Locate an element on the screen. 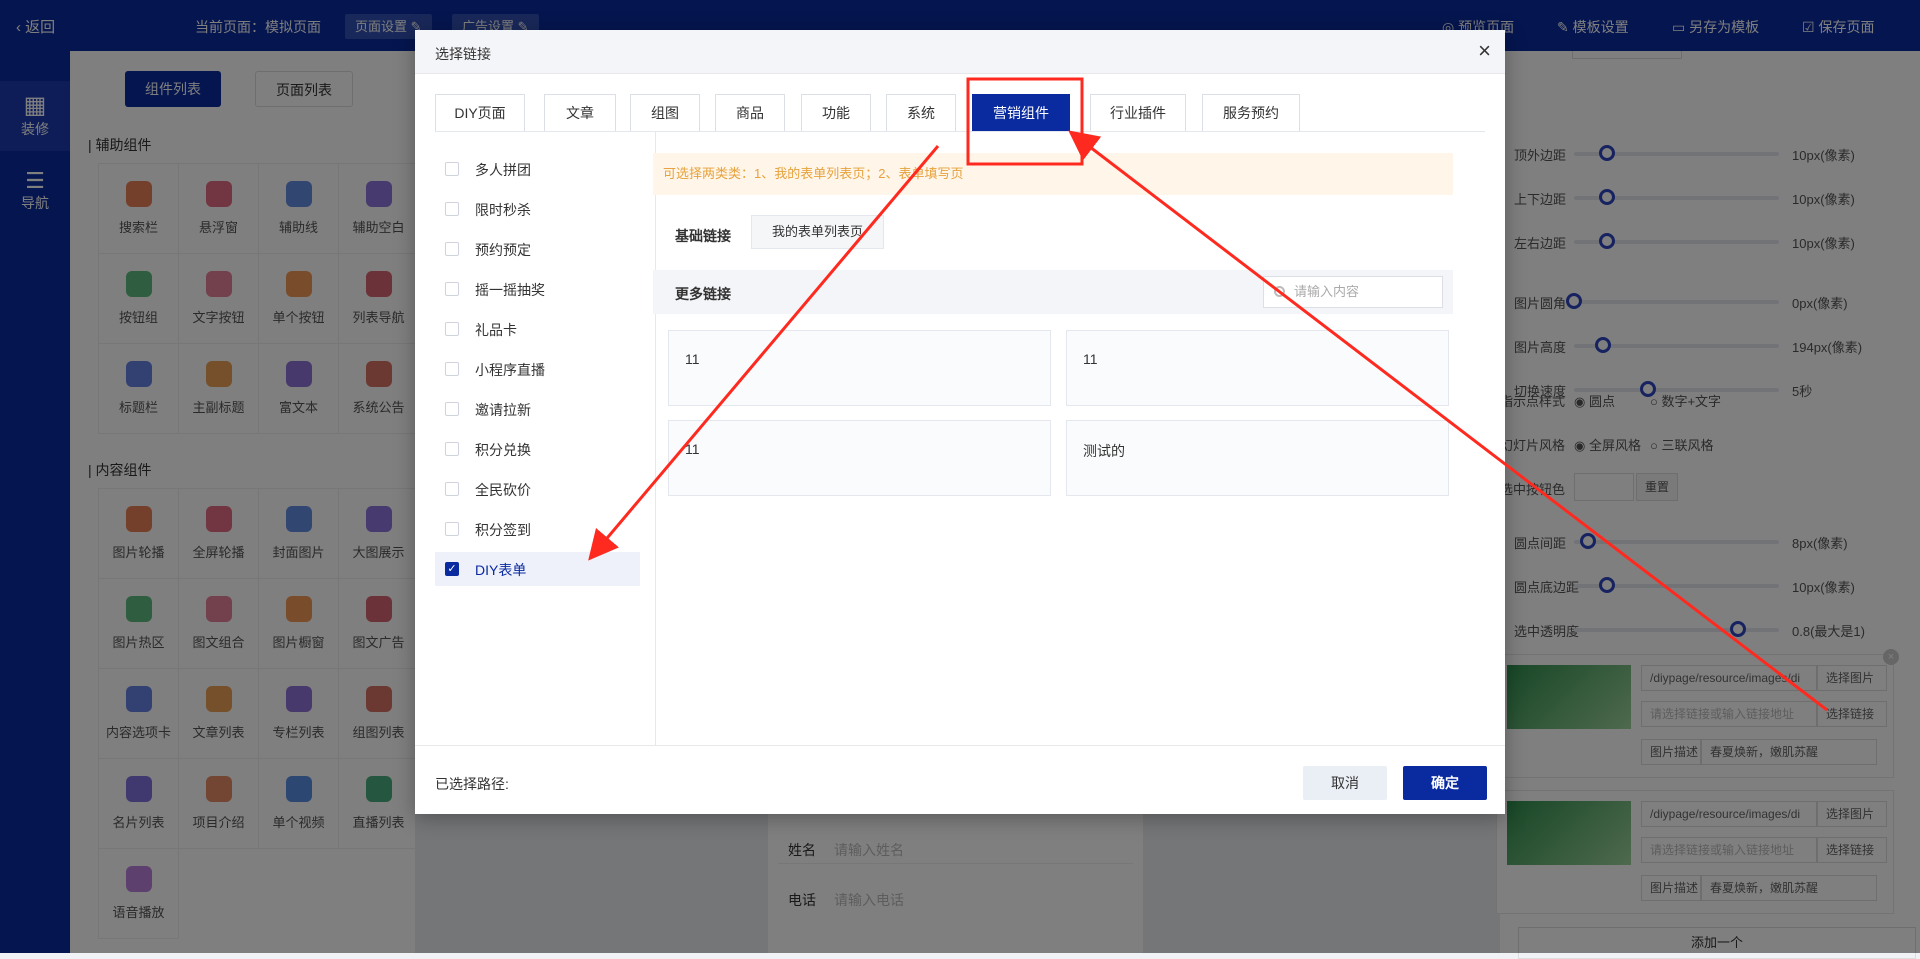 This screenshot has height=959, width=1920. link-type-tab: DIY页面 is located at coordinates (480, 113).